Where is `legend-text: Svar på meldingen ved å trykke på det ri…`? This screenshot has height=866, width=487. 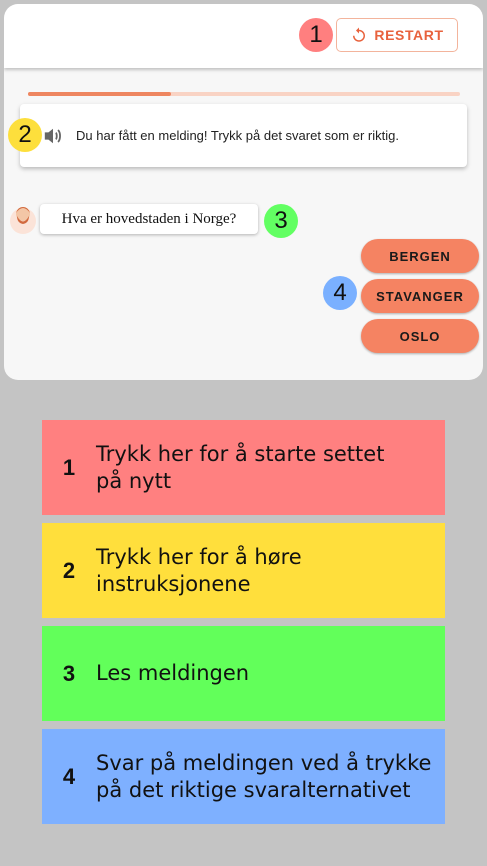
legend-text: Svar på meldingen ved å trykke på det ri… is located at coordinates (266, 777).